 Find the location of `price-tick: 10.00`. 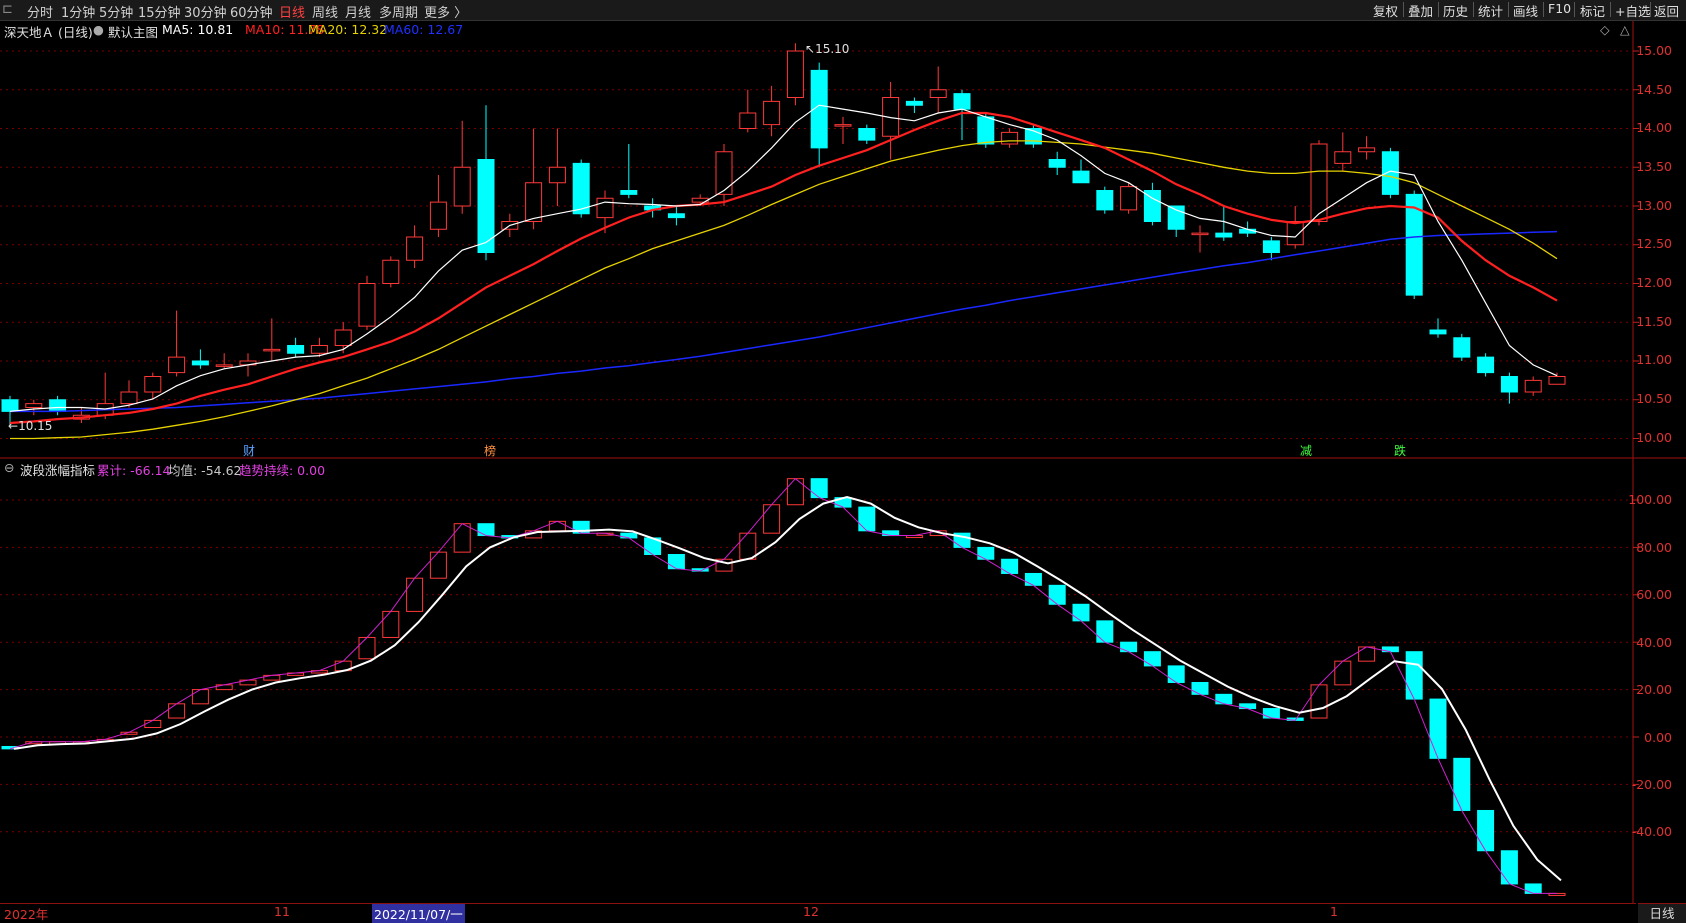

price-tick: 10.00 is located at coordinates (1654, 437).